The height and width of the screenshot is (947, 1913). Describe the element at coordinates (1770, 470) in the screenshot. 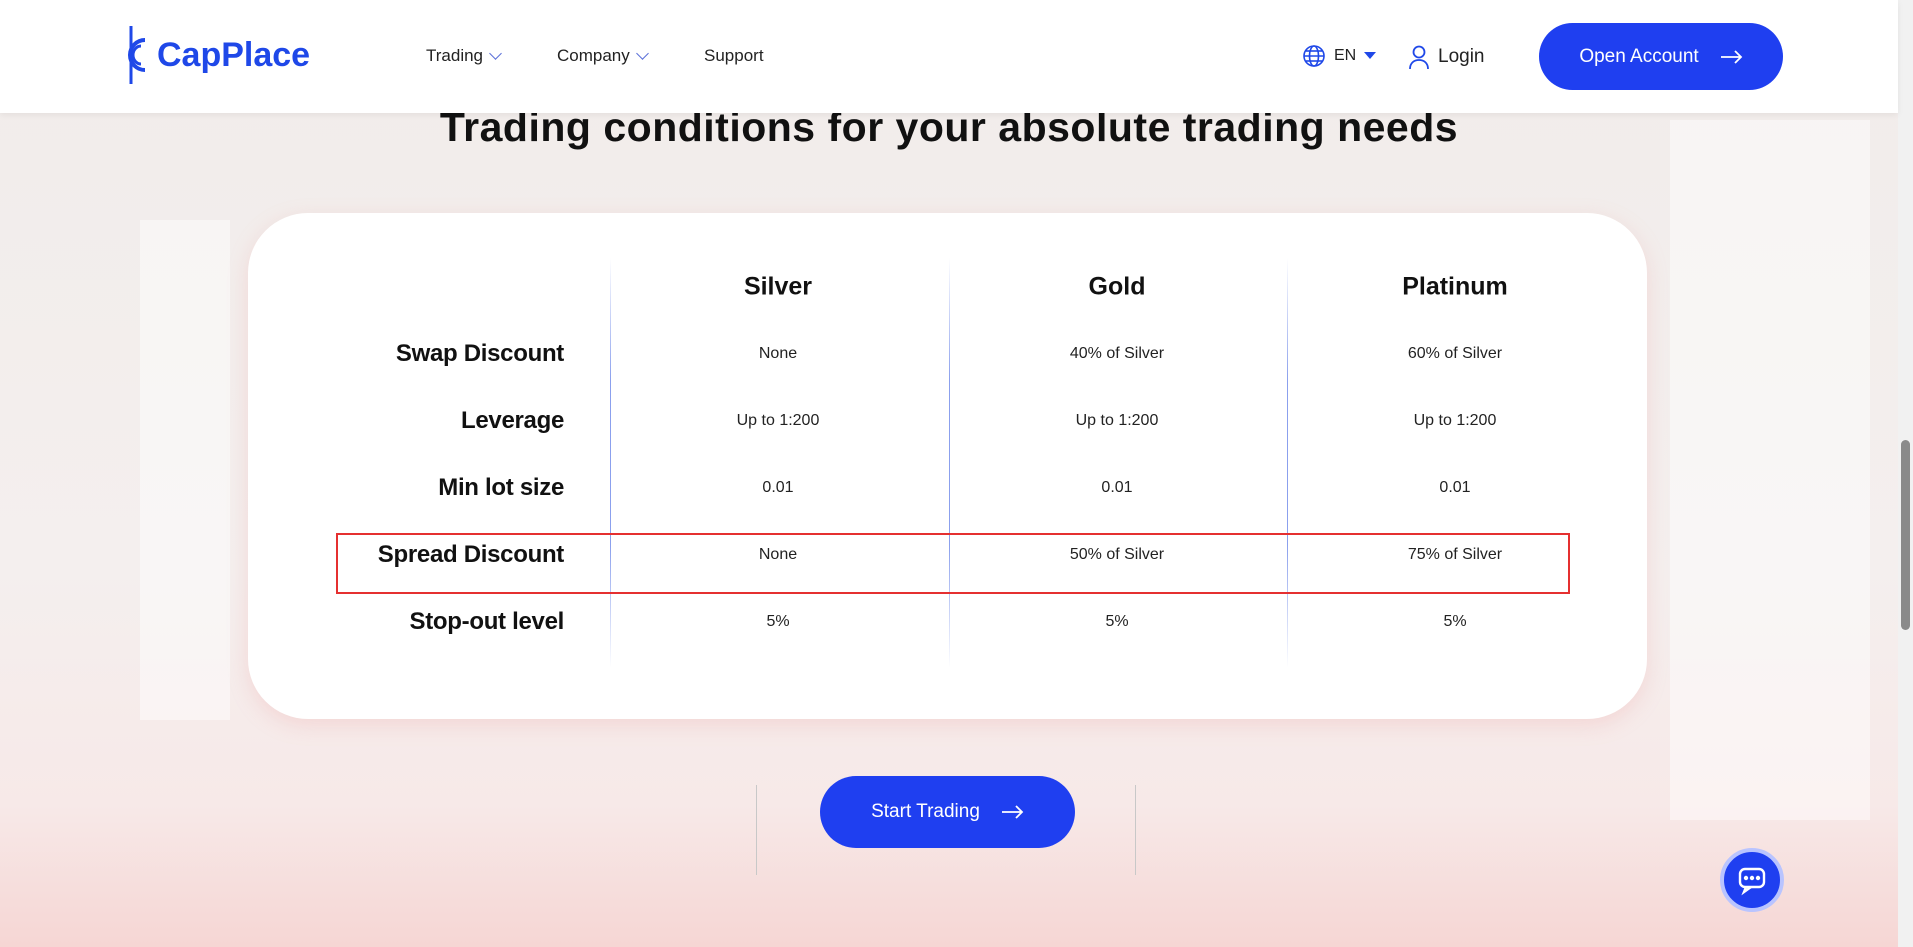

I see `background-panel` at that location.